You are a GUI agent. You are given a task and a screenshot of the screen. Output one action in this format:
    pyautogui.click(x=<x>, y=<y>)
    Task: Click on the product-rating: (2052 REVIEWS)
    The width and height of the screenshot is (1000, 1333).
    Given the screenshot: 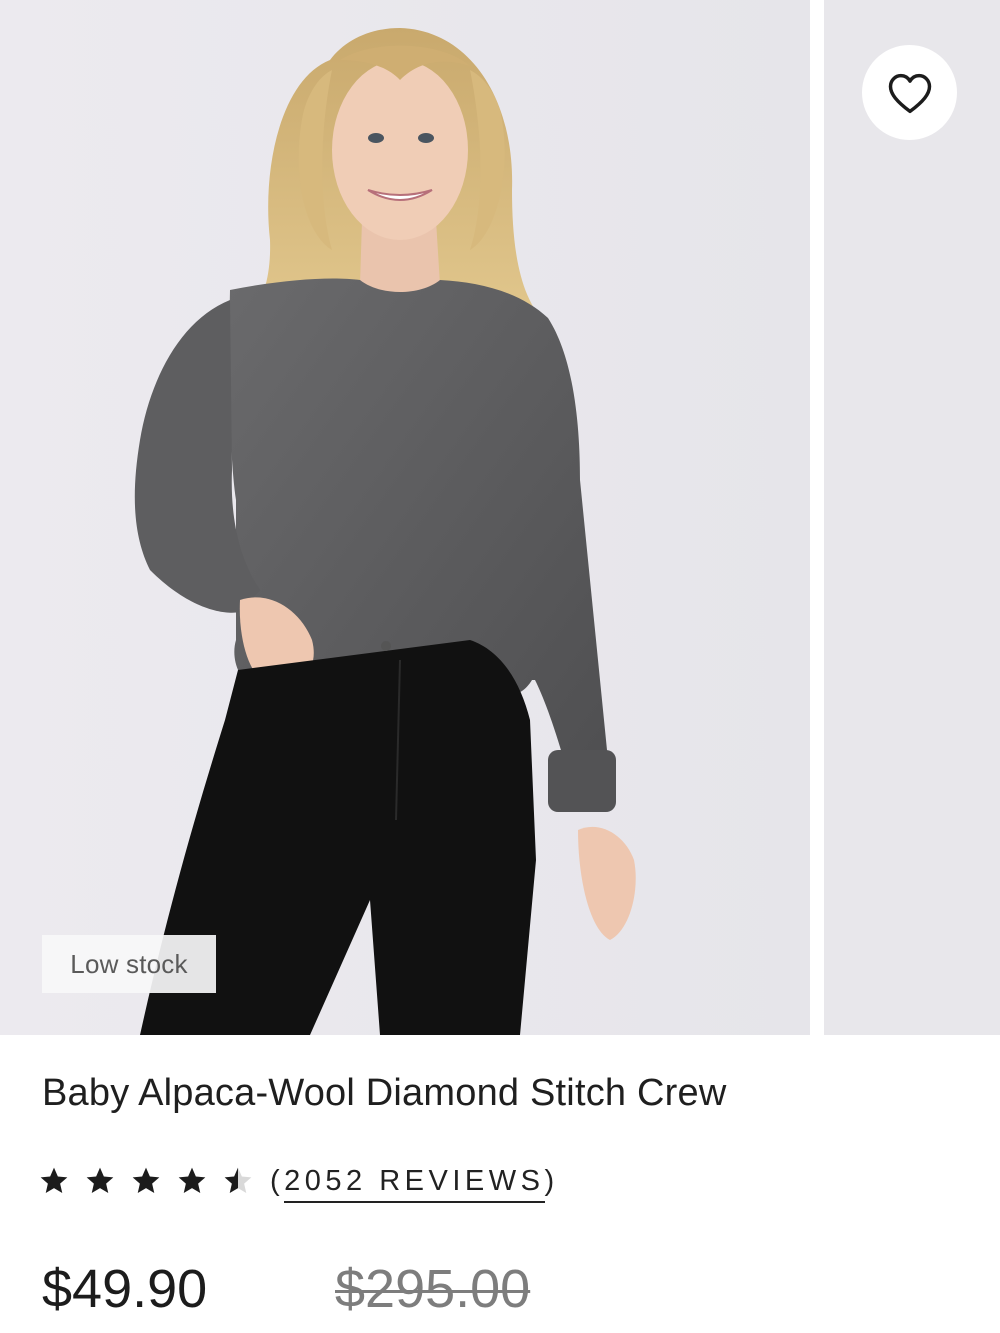 What is the action you would take?
    pyautogui.click(x=298, y=1181)
    